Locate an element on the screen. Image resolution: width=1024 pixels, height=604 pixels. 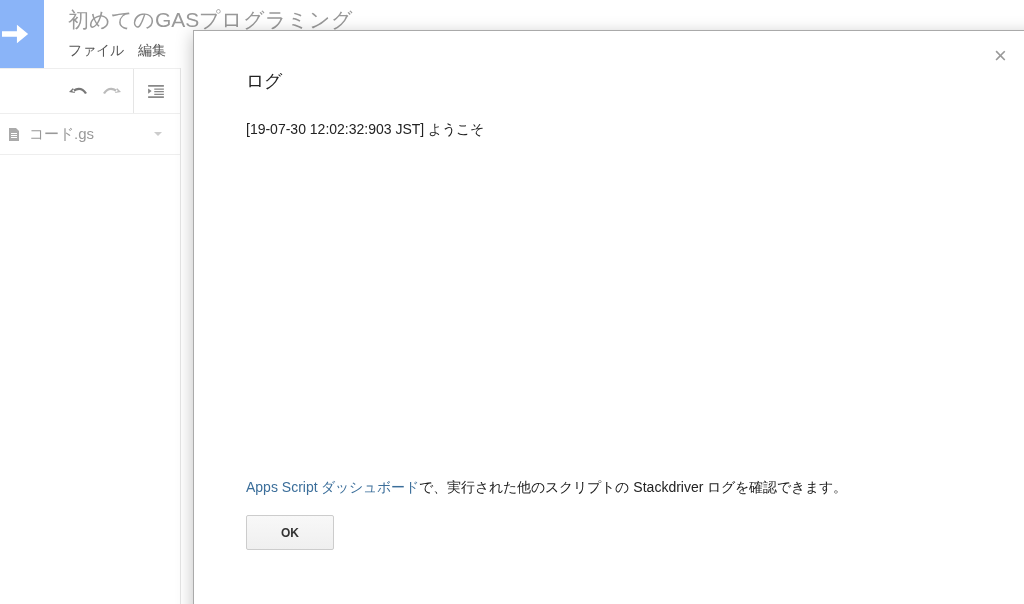
caret-icon is located at coordinates (158, 134).